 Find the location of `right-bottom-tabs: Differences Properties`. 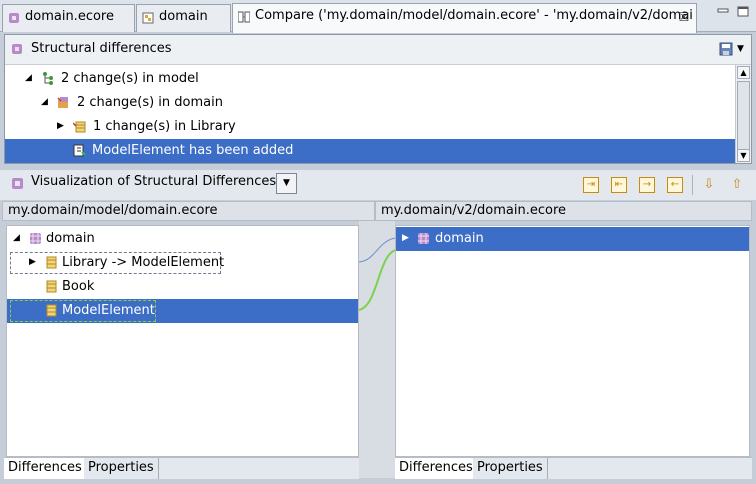

right-bottom-tabs: Differences Properties is located at coordinates (573, 468).